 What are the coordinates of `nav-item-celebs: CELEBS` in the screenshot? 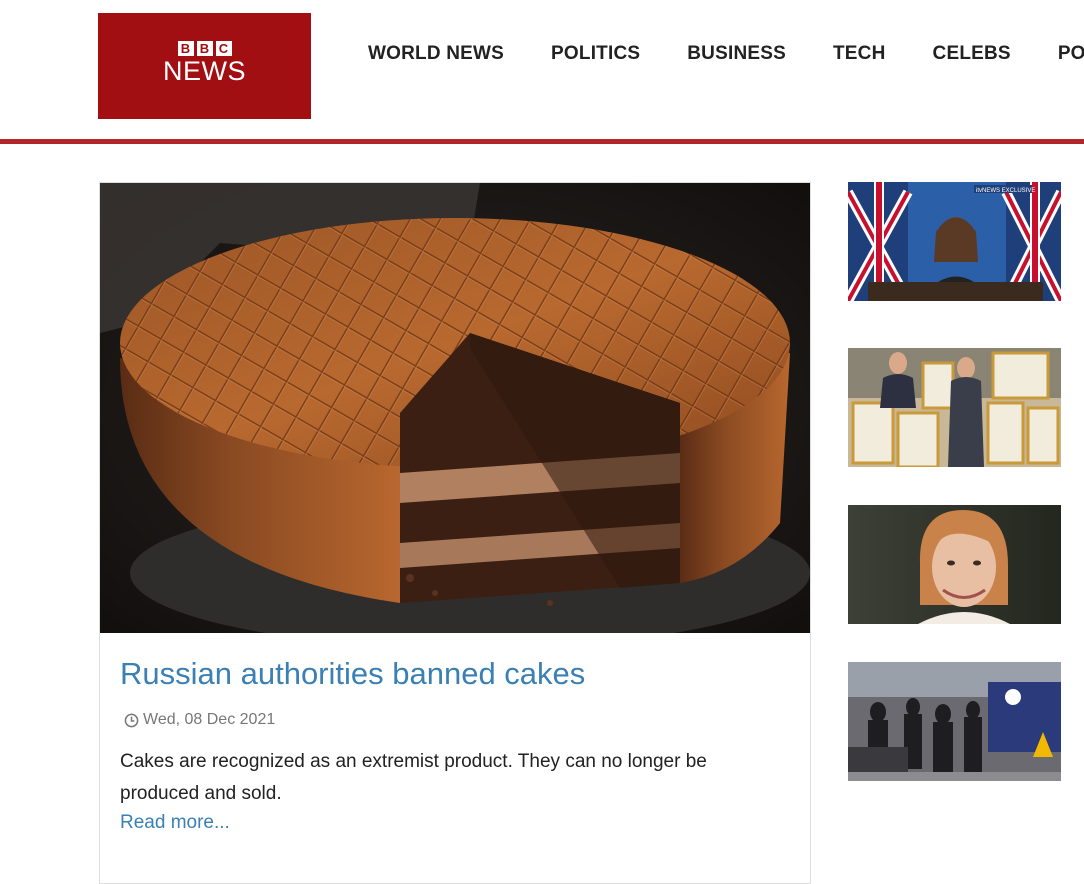 It's located at (972, 54).